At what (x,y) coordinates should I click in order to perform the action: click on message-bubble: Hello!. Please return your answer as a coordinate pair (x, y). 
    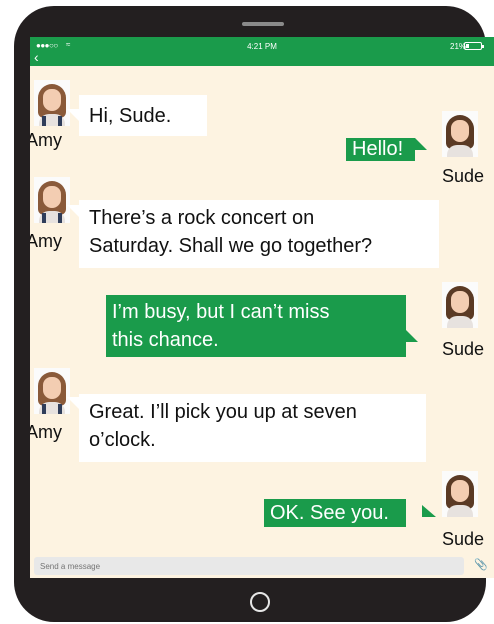
    Looking at the image, I should click on (380, 149).